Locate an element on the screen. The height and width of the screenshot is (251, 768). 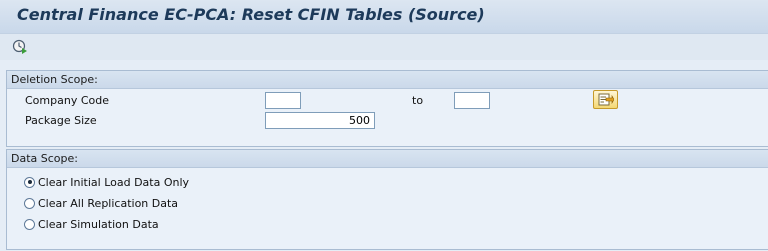
package-size-field: 500 is located at coordinates (320, 120).